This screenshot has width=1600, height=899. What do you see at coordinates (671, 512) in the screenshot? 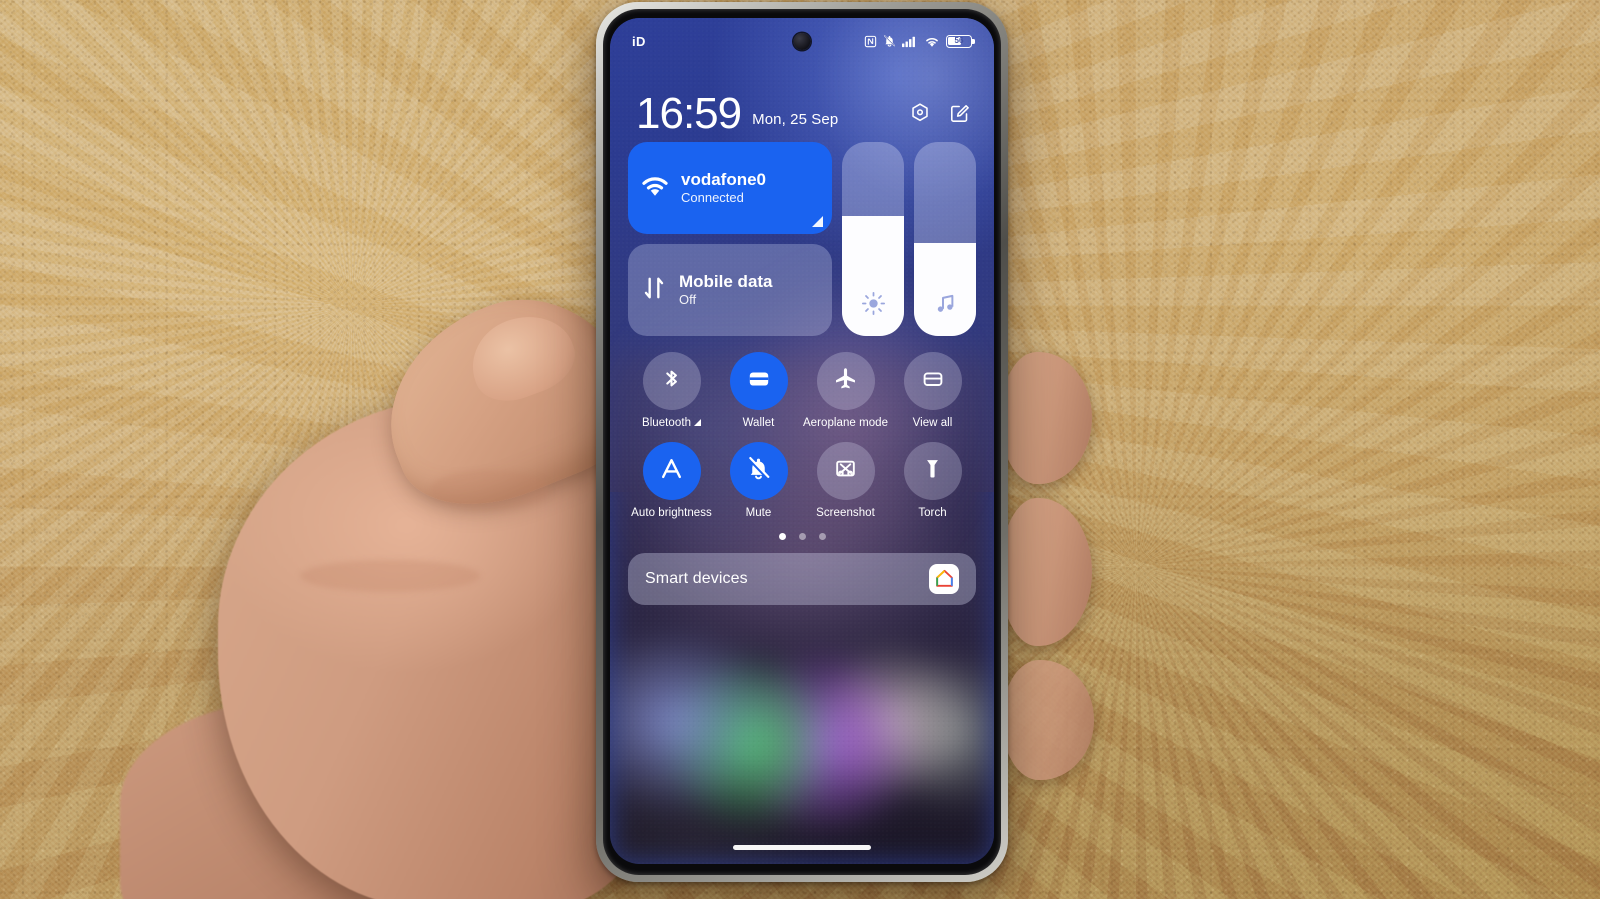
I see `toggle-auto-brightness-label: Auto brightness` at bounding box center [671, 512].